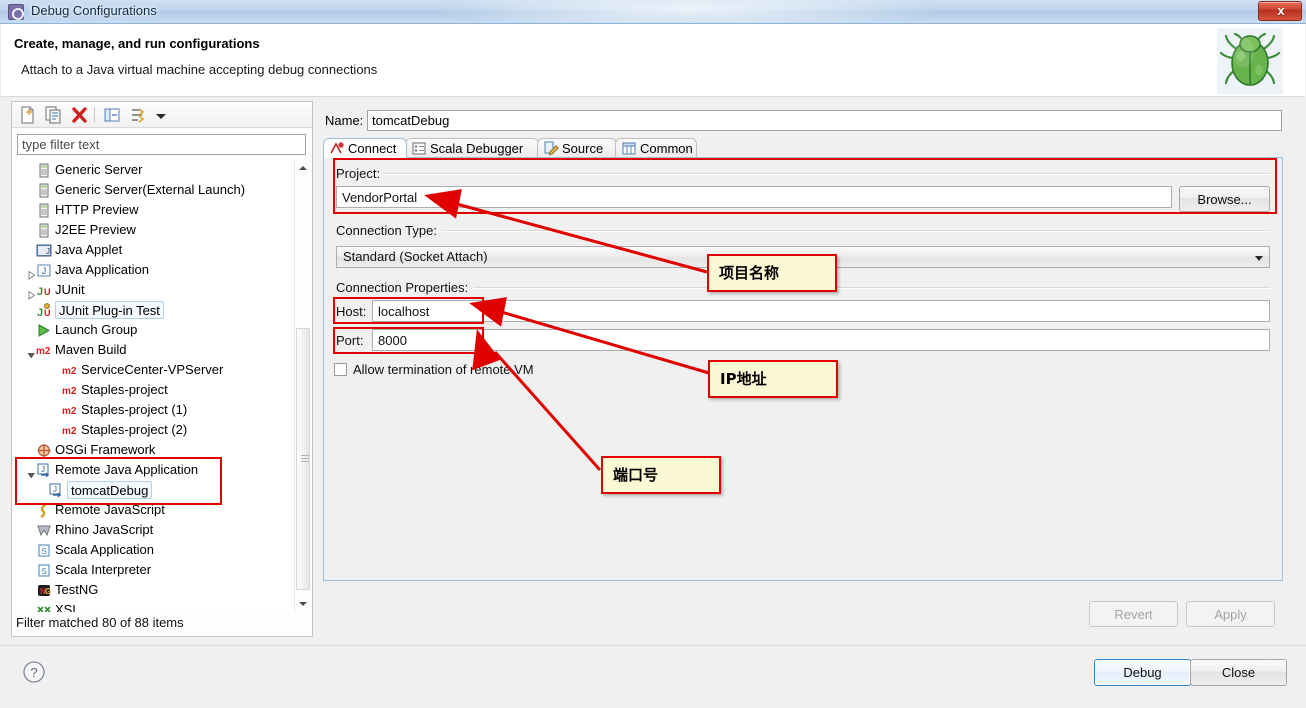 The height and width of the screenshot is (708, 1306). What do you see at coordinates (336, 148) in the screenshot?
I see `connect-icon` at bounding box center [336, 148].